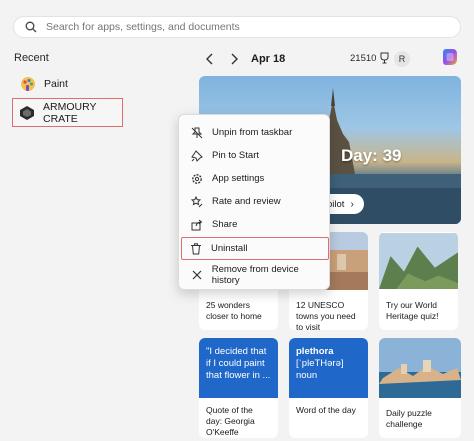  I want to click on menu-item-remove-history: Remove from device history, so click(255, 274).